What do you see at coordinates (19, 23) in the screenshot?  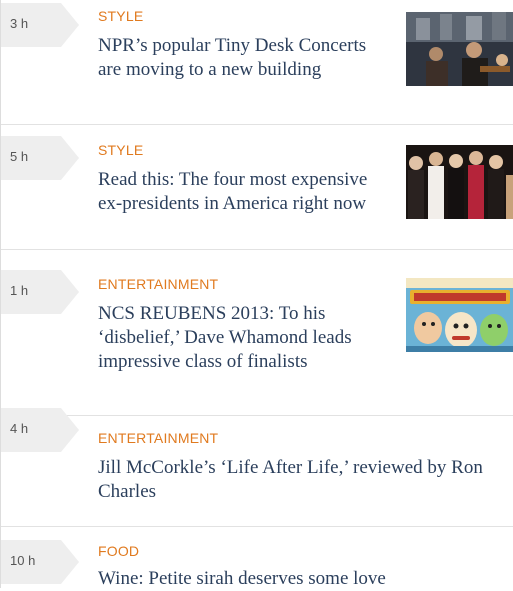 I see `time-label: 3 h` at bounding box center [19, 23].